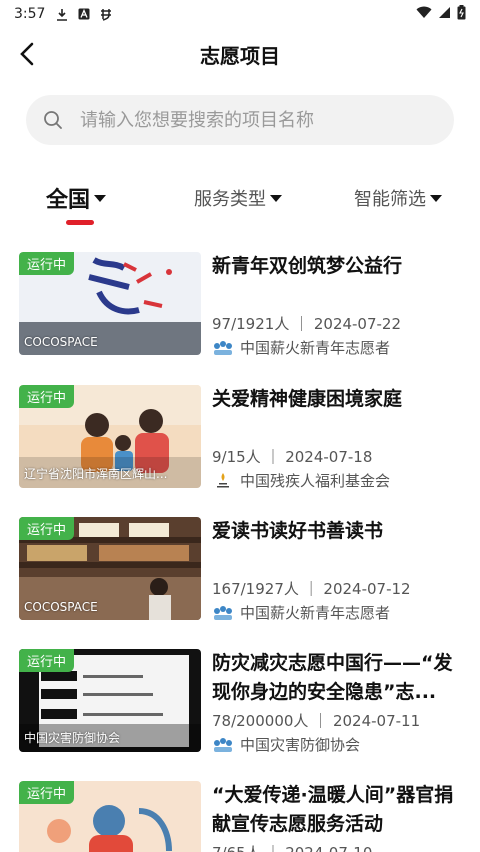 This screenshot has height=852, width=480. What do you see at coordinates (298, 531) in the screenshot?
I see `project-title: 爱读书读好书善读书` at bounding box center [298, 531].